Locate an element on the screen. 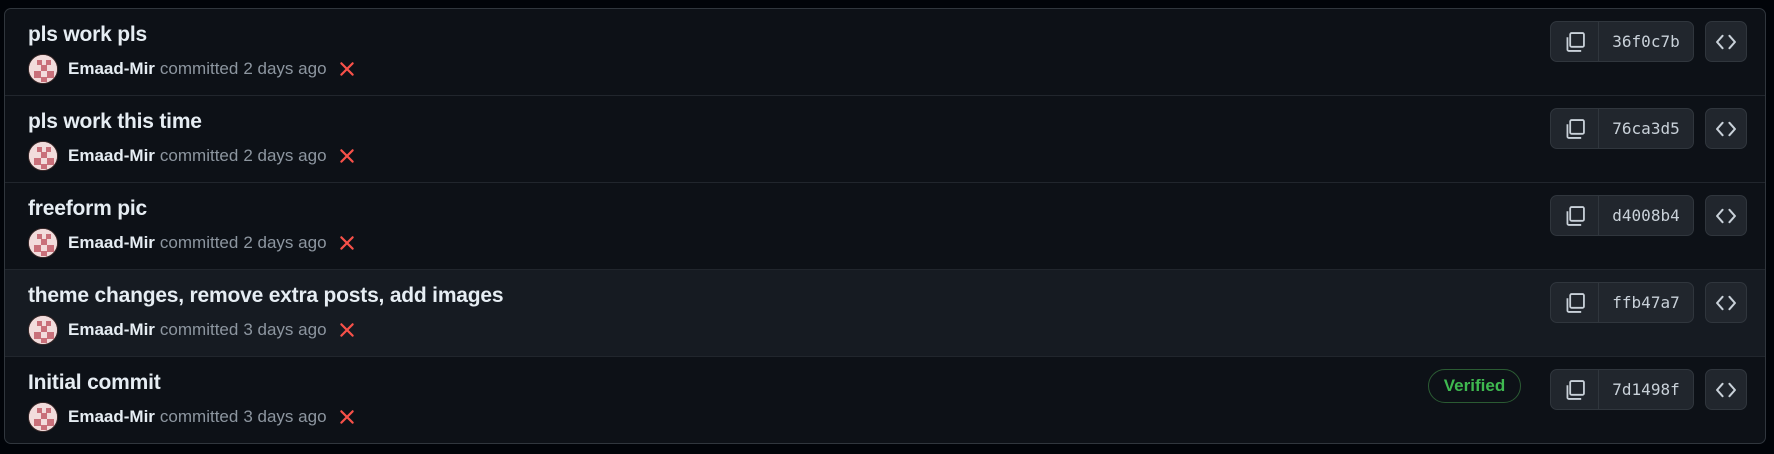  sha-button-group: ffb47a7 is located at coordinates (1622, 302).